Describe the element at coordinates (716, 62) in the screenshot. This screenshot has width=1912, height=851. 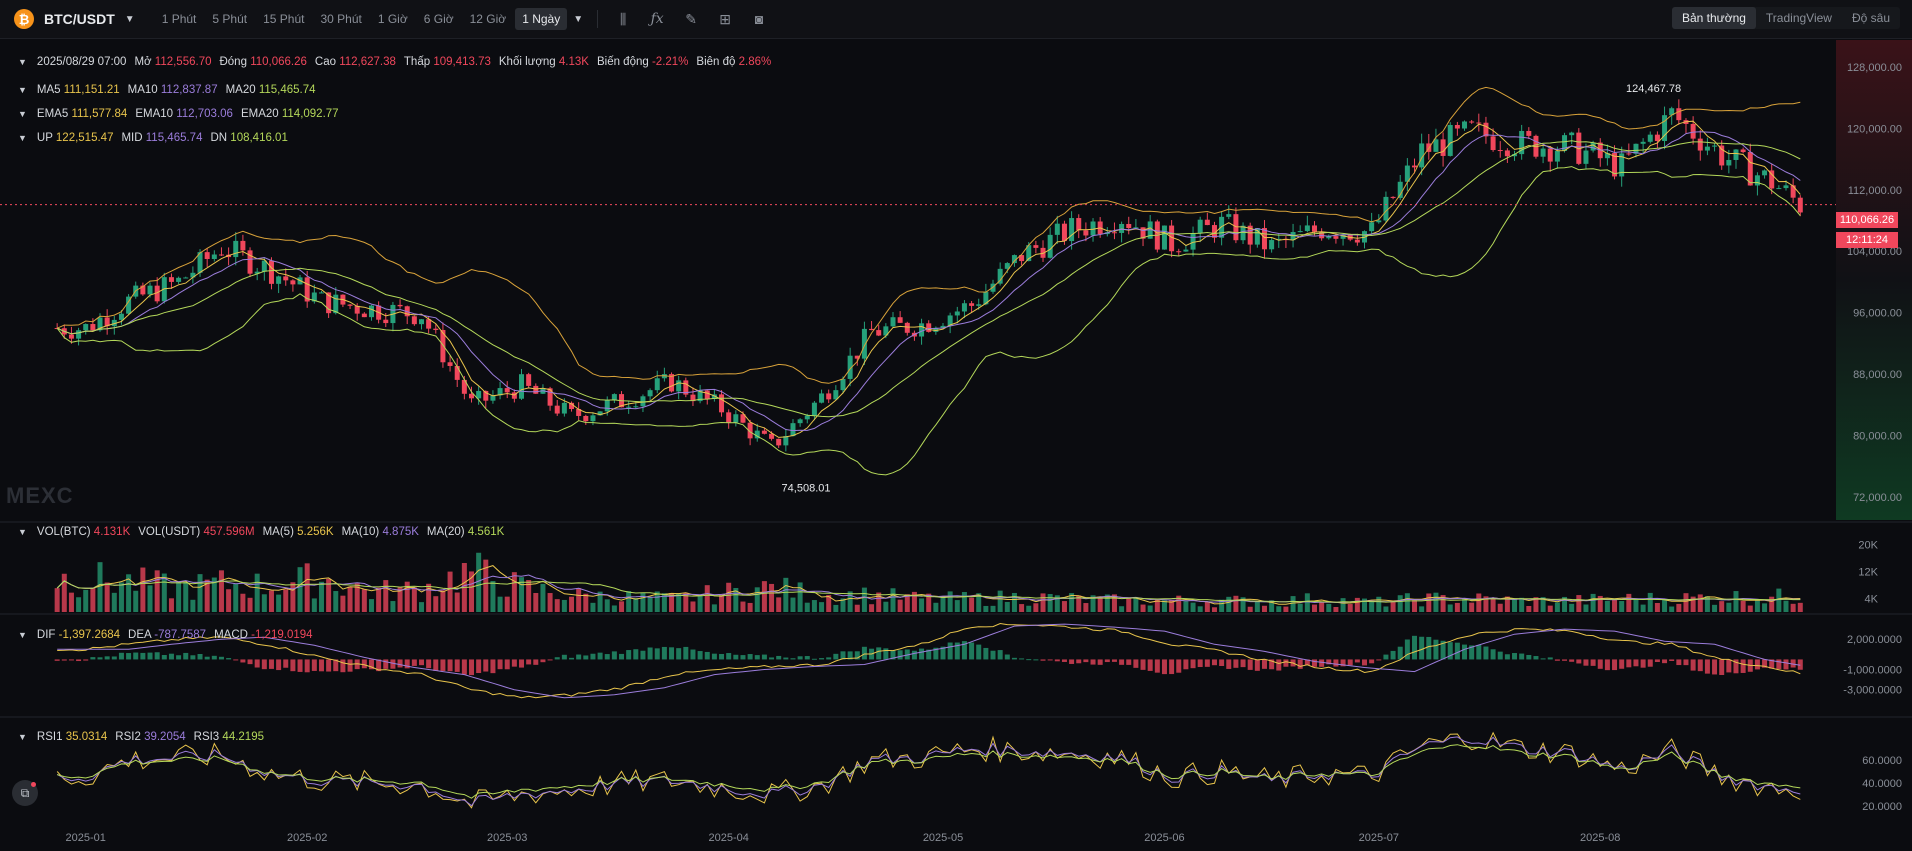
I see `amplitude-label: Biên độ` at that location.